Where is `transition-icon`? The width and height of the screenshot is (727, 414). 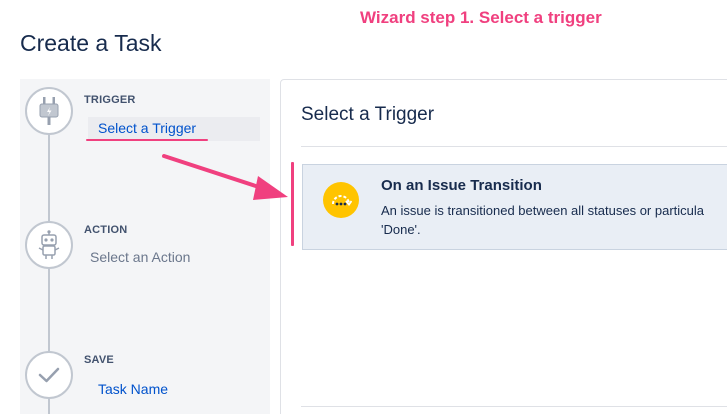 transition-icon is located at coordinates (341, 200).